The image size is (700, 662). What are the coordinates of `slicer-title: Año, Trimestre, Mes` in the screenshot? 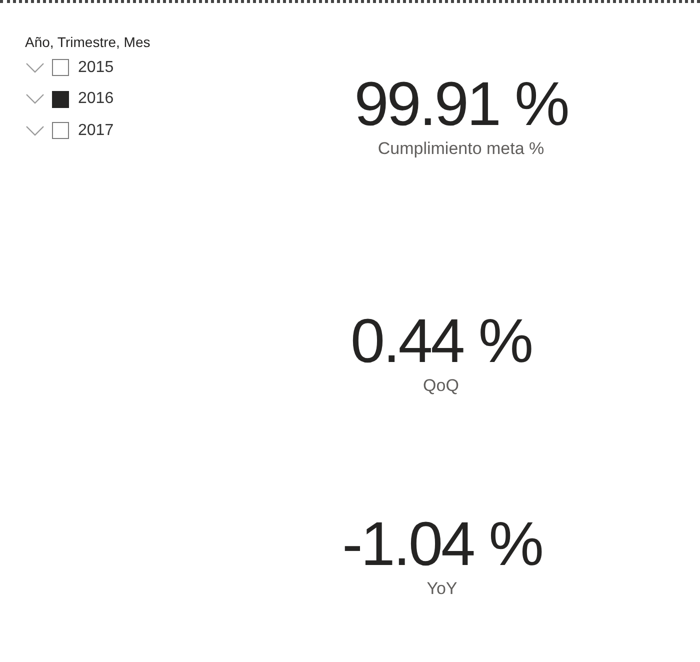 It's located at (87, 42).